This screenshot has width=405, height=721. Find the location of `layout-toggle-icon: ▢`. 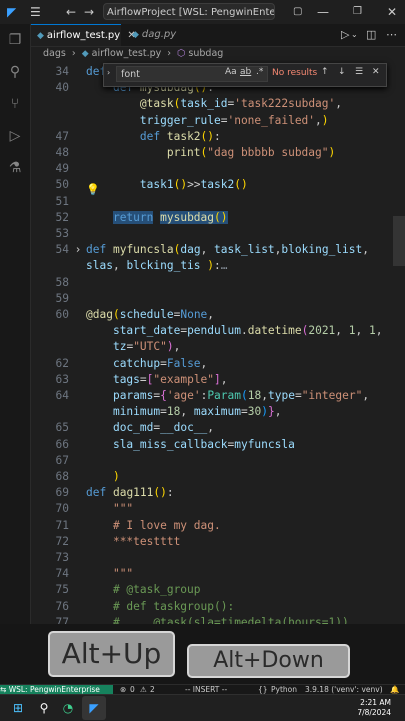

layout-toggle-icon: ▢ is located at coordinates (297, 12).